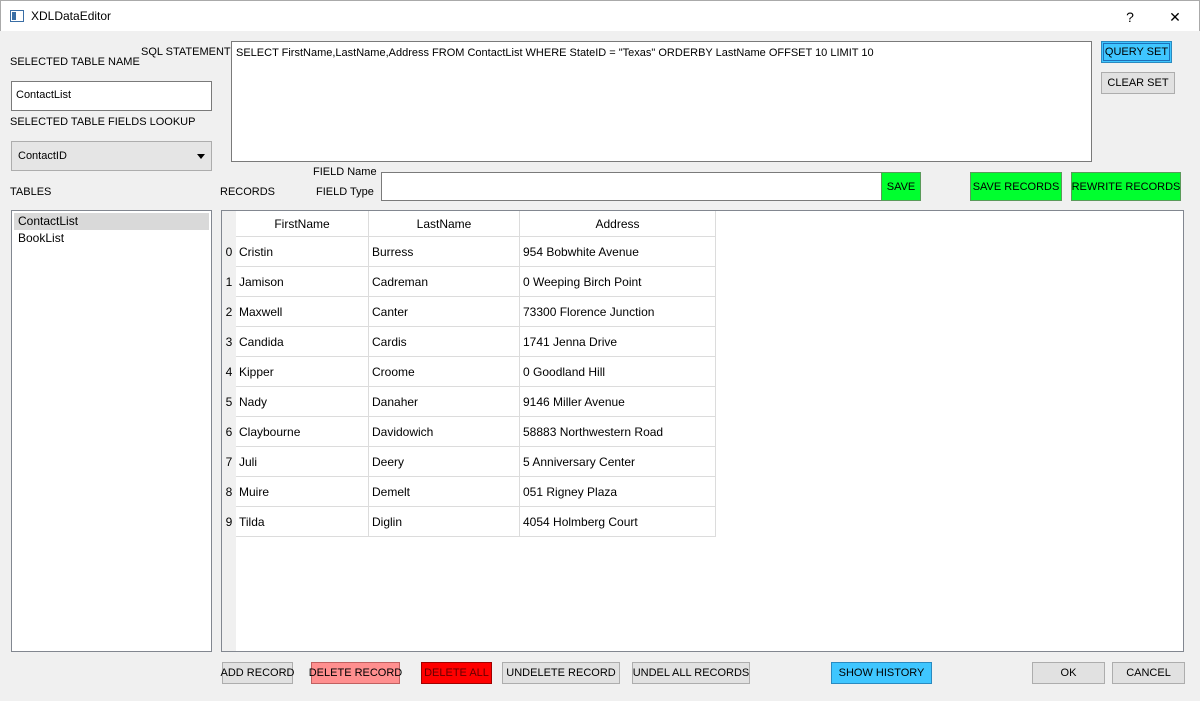 Image resolution: width=1200 pixels, height=701 pixels. What do you see at coordinates (1136, 52) in the screenshot?
I see `query-set-button: QUERY SET` at bounding box center [1136, 52].